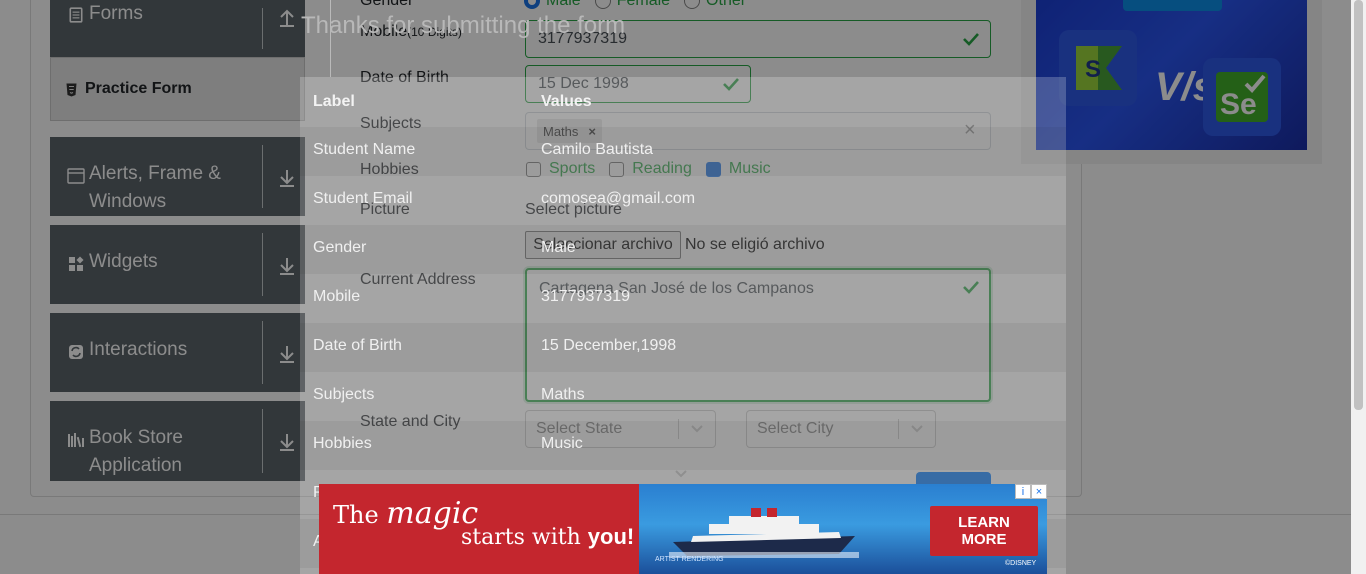 The height and width of the screenshot is (574, 1366). What do you see at coordinates (357, 345) in the screenshot?
I see `row-label: Date of Birth` at bounding box center [357, 345].